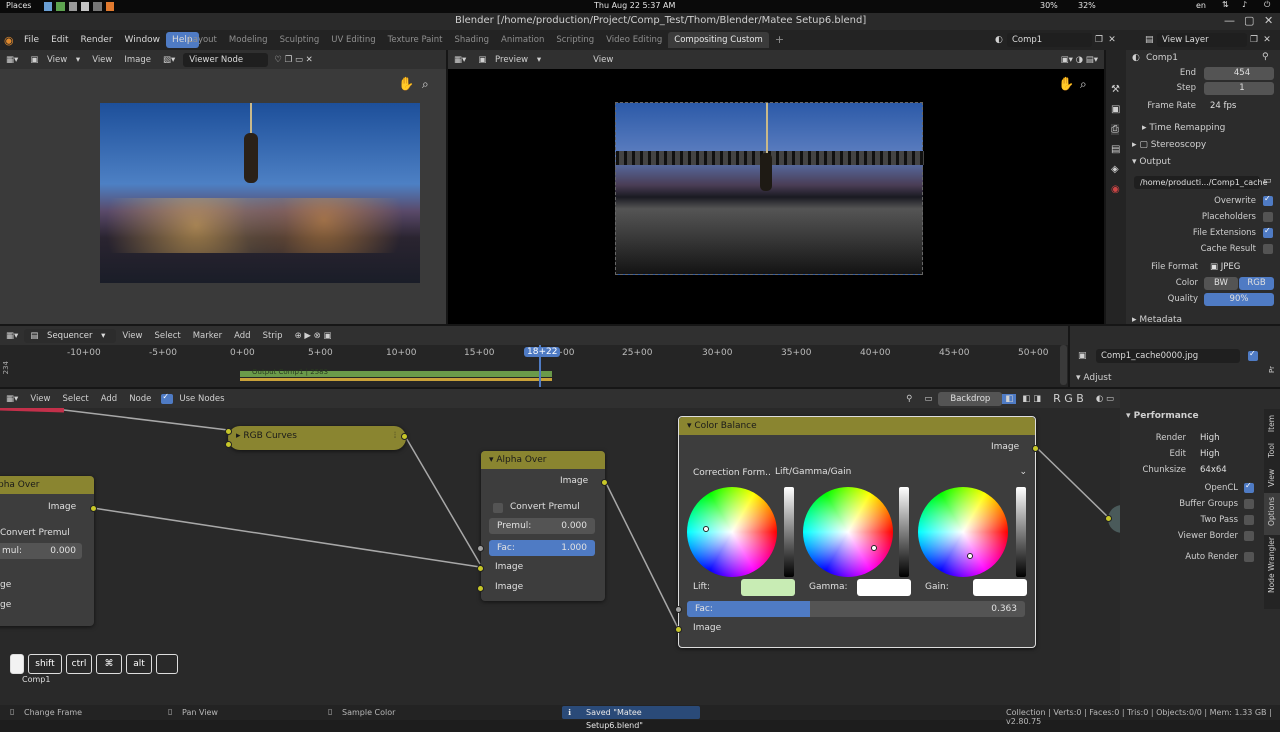 The image size is (1280, 732). Describe the element at coordinates (1031, 399) in the screenshot. I see `display-icons: ◧ ◨` at that location.